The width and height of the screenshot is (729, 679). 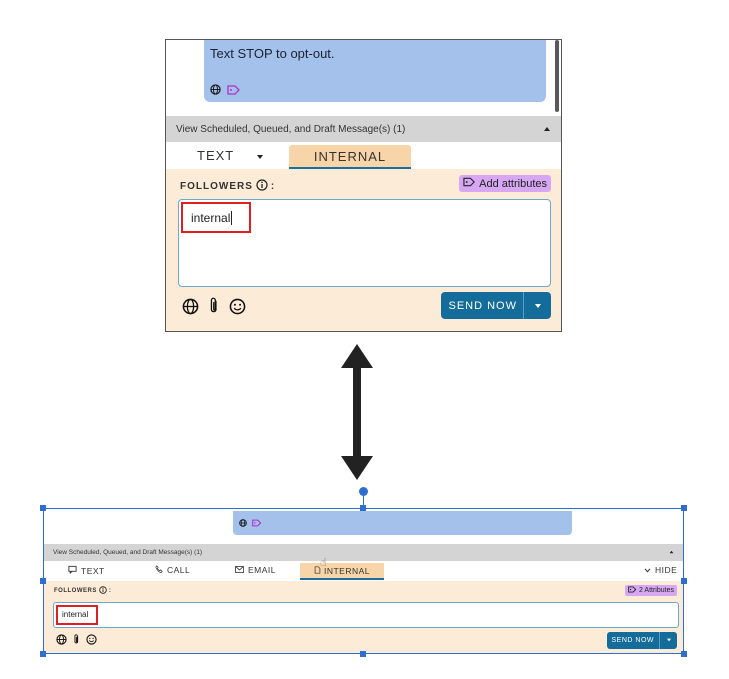 What do you see at coordinates (255, 570) in the screenshot?
I see `tab-email: EMAIL` at bounding box center [255, 570].